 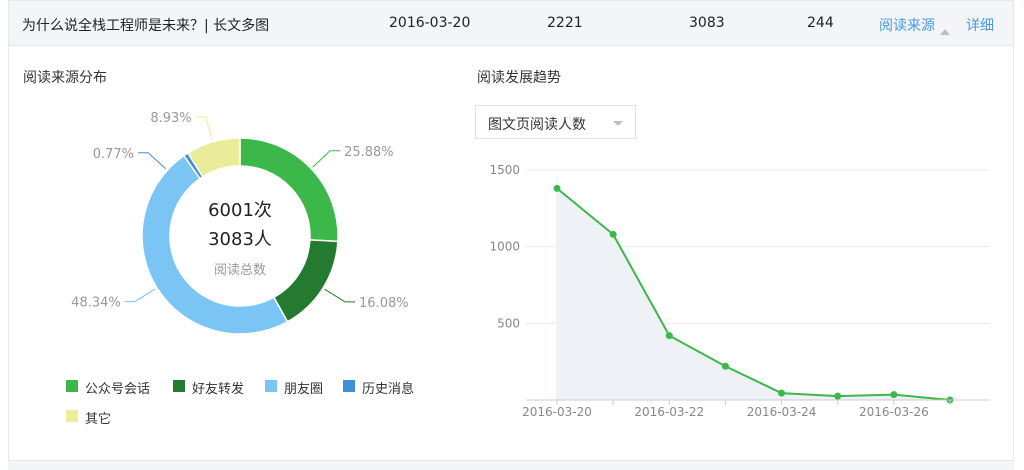 I want to click on slice-label-history: 0.77%, so click(x=113, y=154).